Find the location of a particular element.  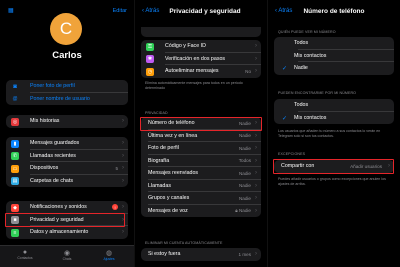

who-finds-card: Todos ✓ Mis contactos is located at coordinates (334, 111).